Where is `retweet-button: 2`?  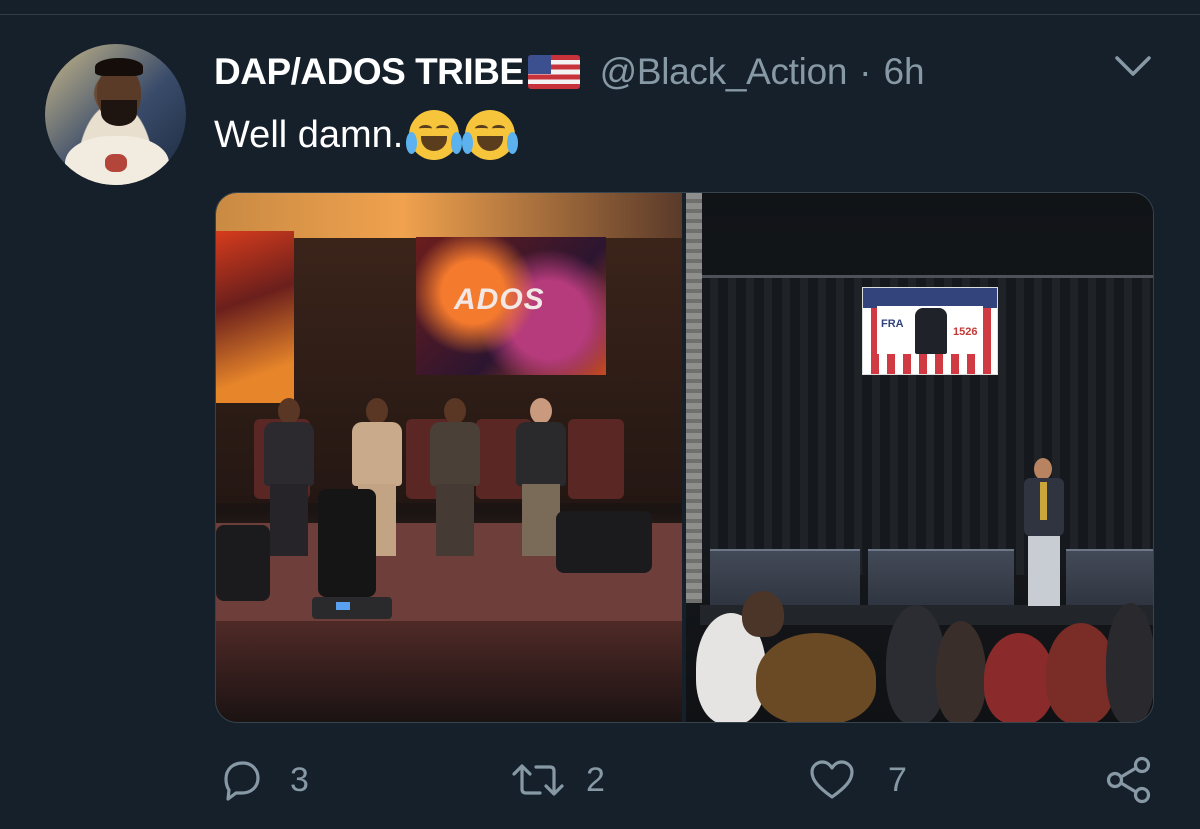 retweet-button: 2 is located at coordinates (557, 780).